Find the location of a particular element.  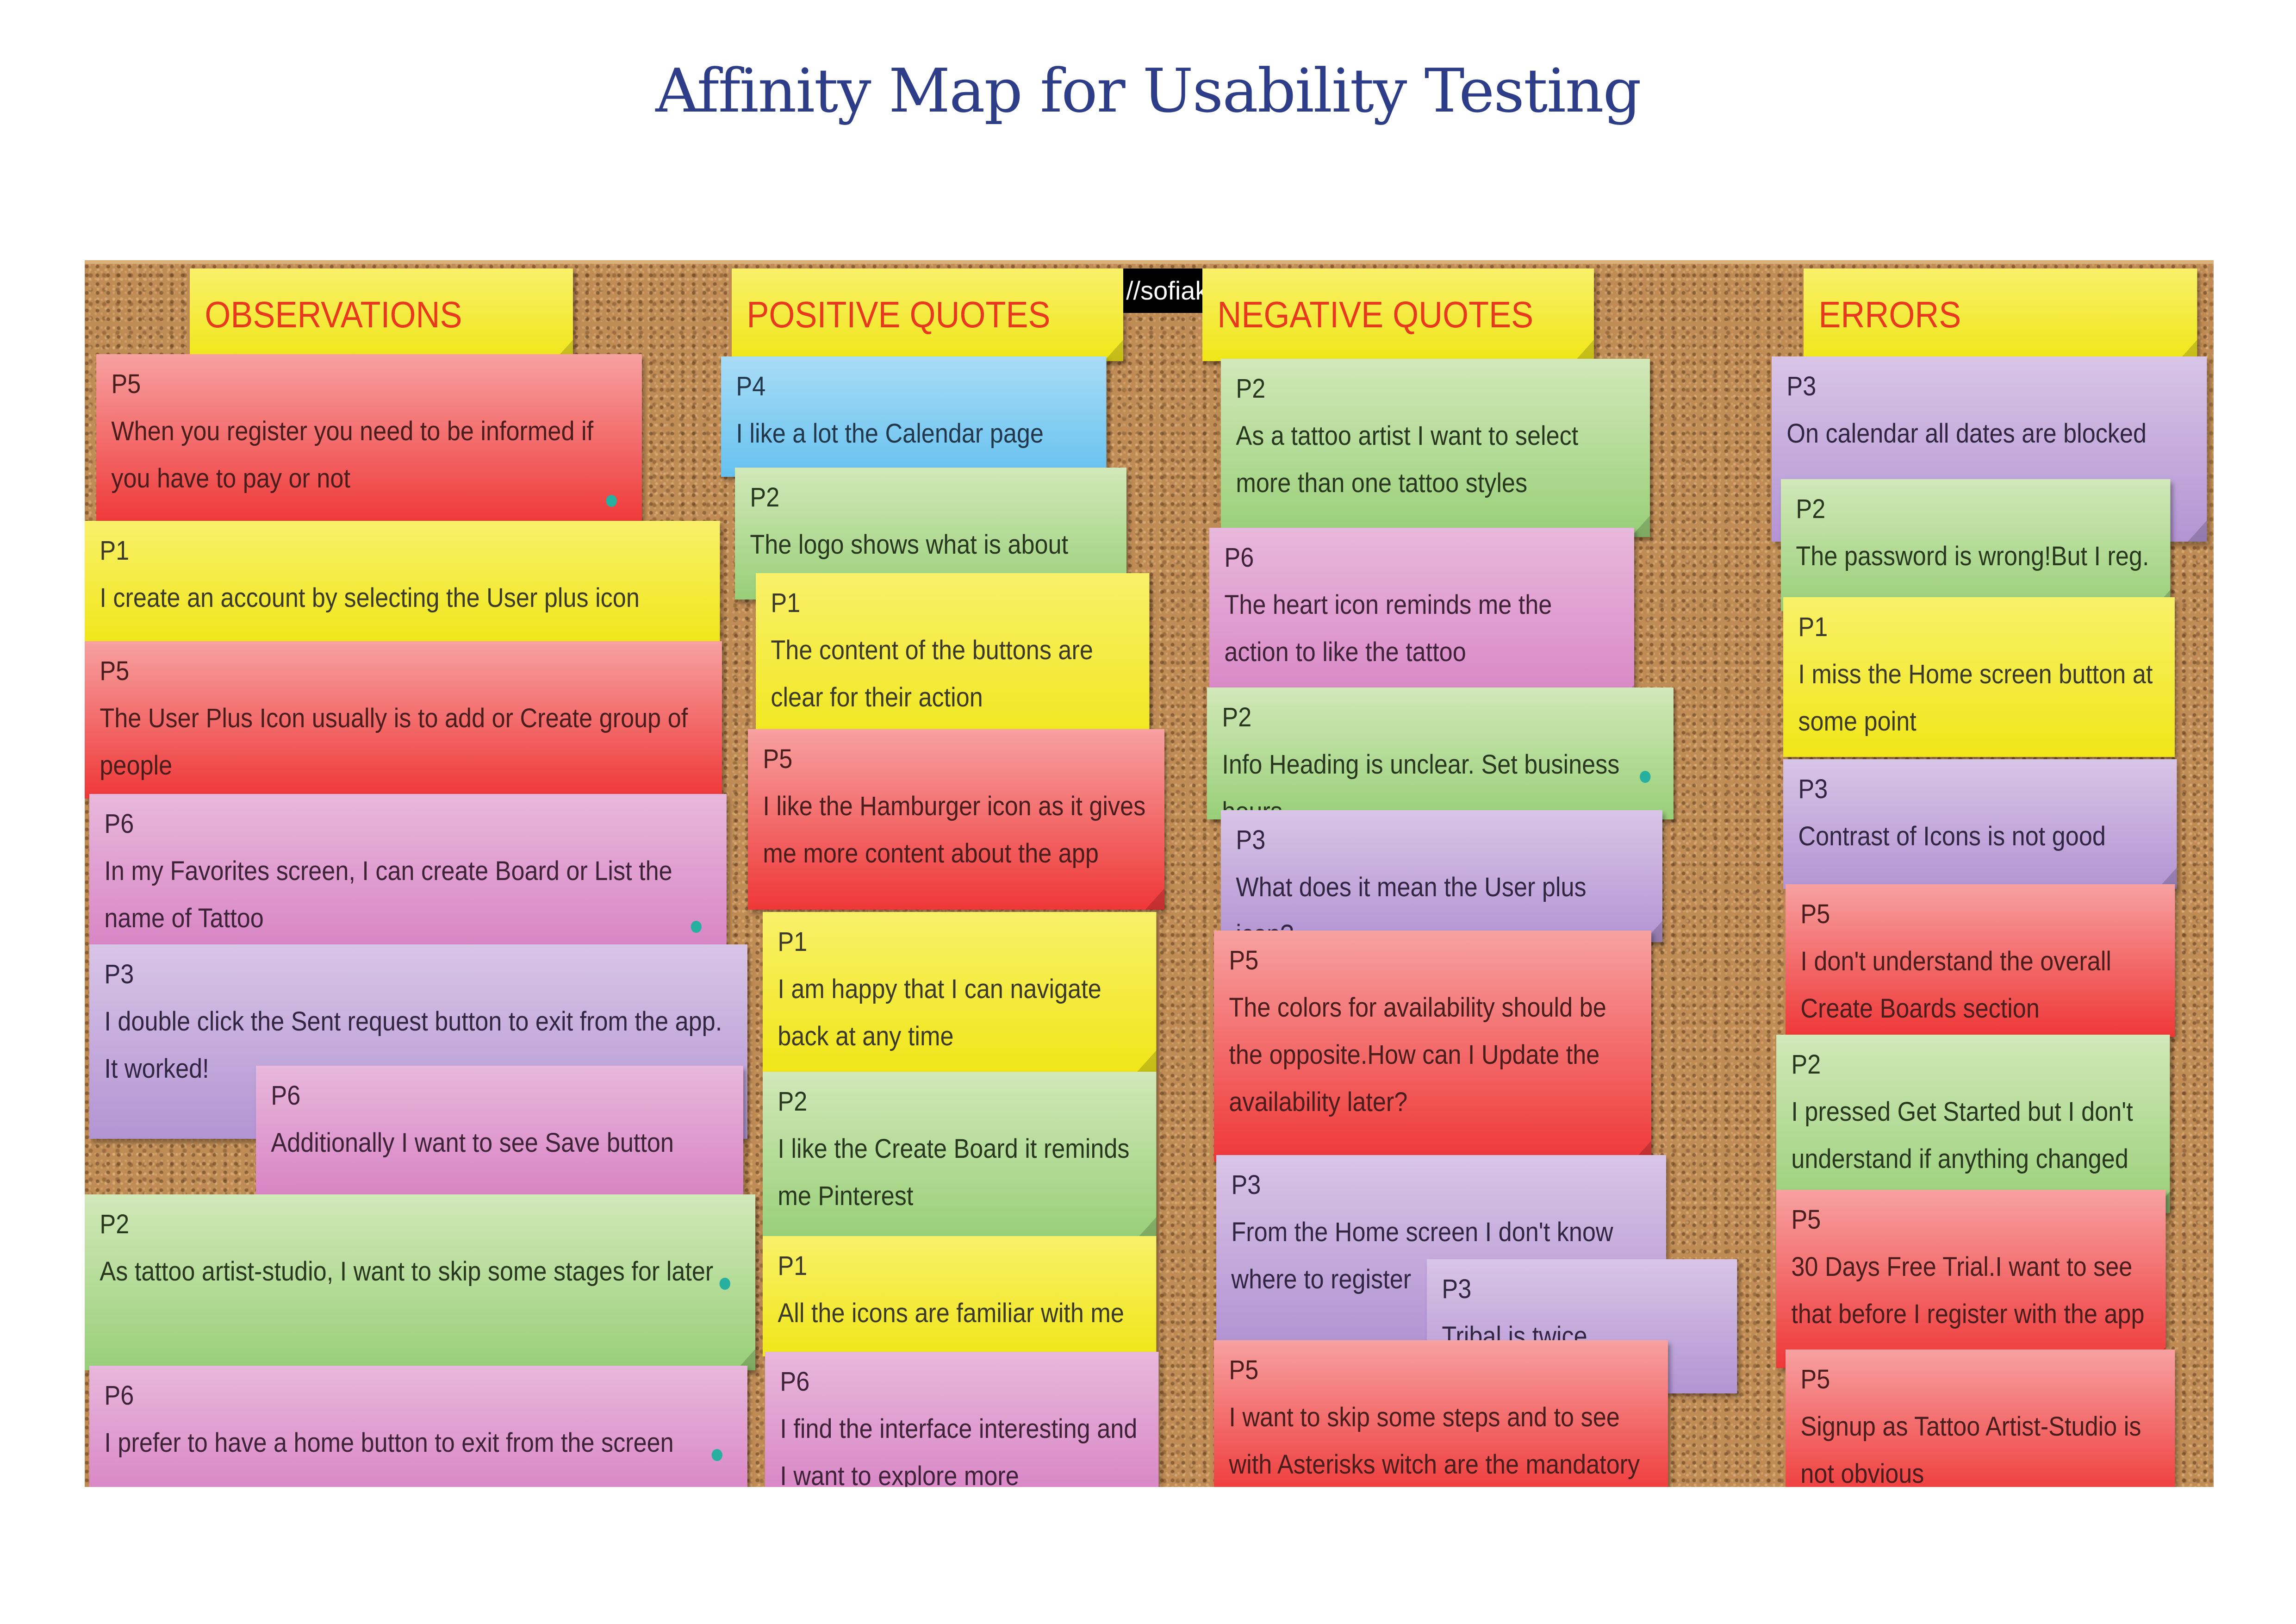

header-observations: OBSERVATIONS is located at coordinates (381, 315).